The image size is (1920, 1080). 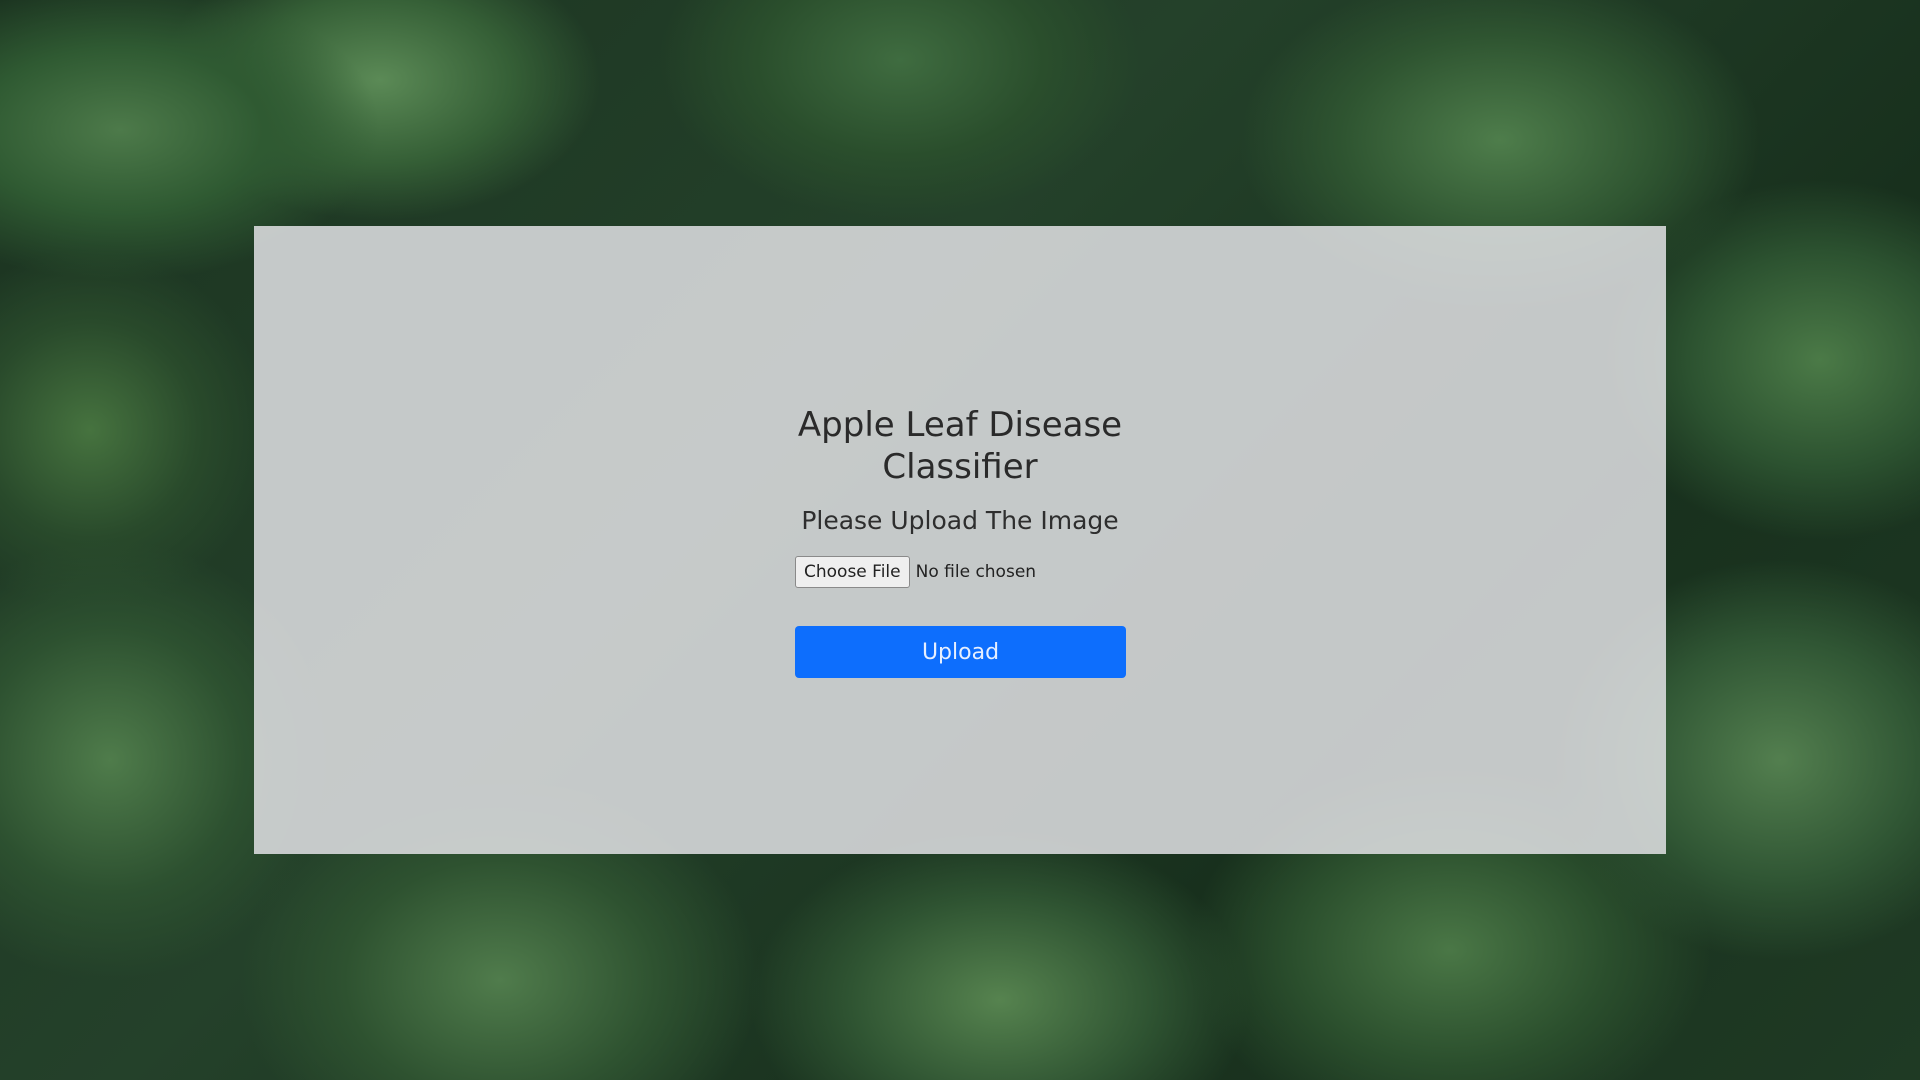 I want to click on upload-button: Upload, so click(x=960, y=652).